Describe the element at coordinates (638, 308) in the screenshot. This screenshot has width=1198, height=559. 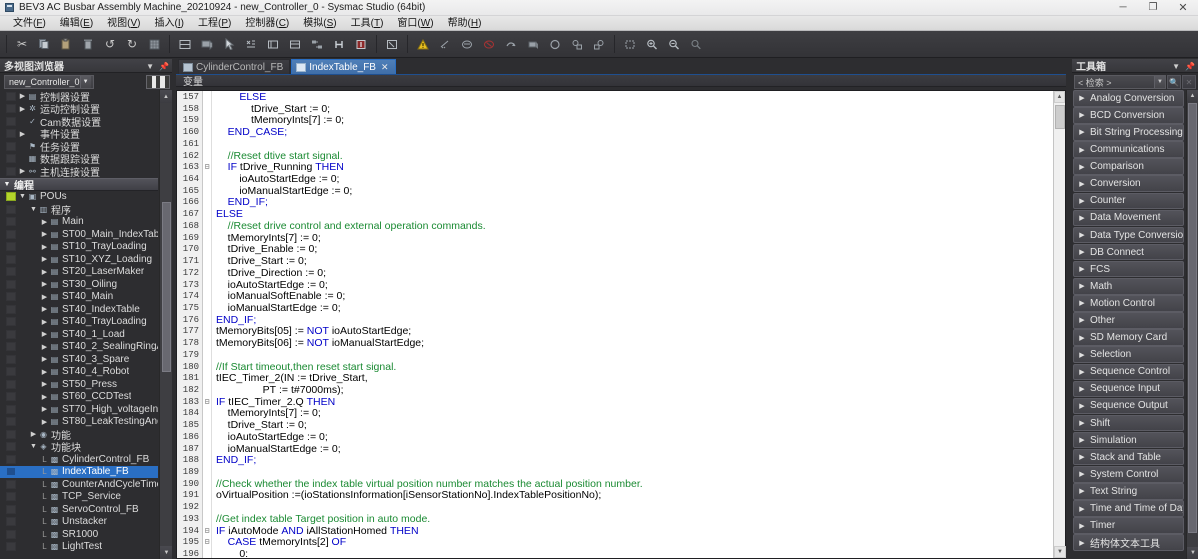
I see `code-line: ioManualStartEdge := 0;` at that location.